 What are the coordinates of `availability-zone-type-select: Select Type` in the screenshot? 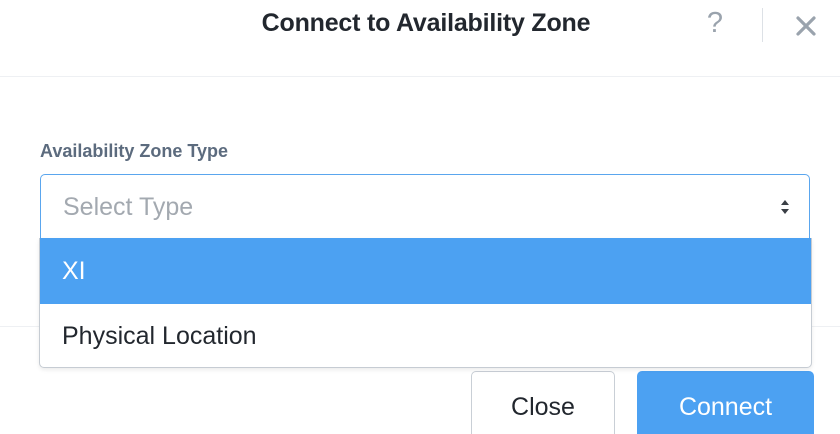 It's located at (425, 206).